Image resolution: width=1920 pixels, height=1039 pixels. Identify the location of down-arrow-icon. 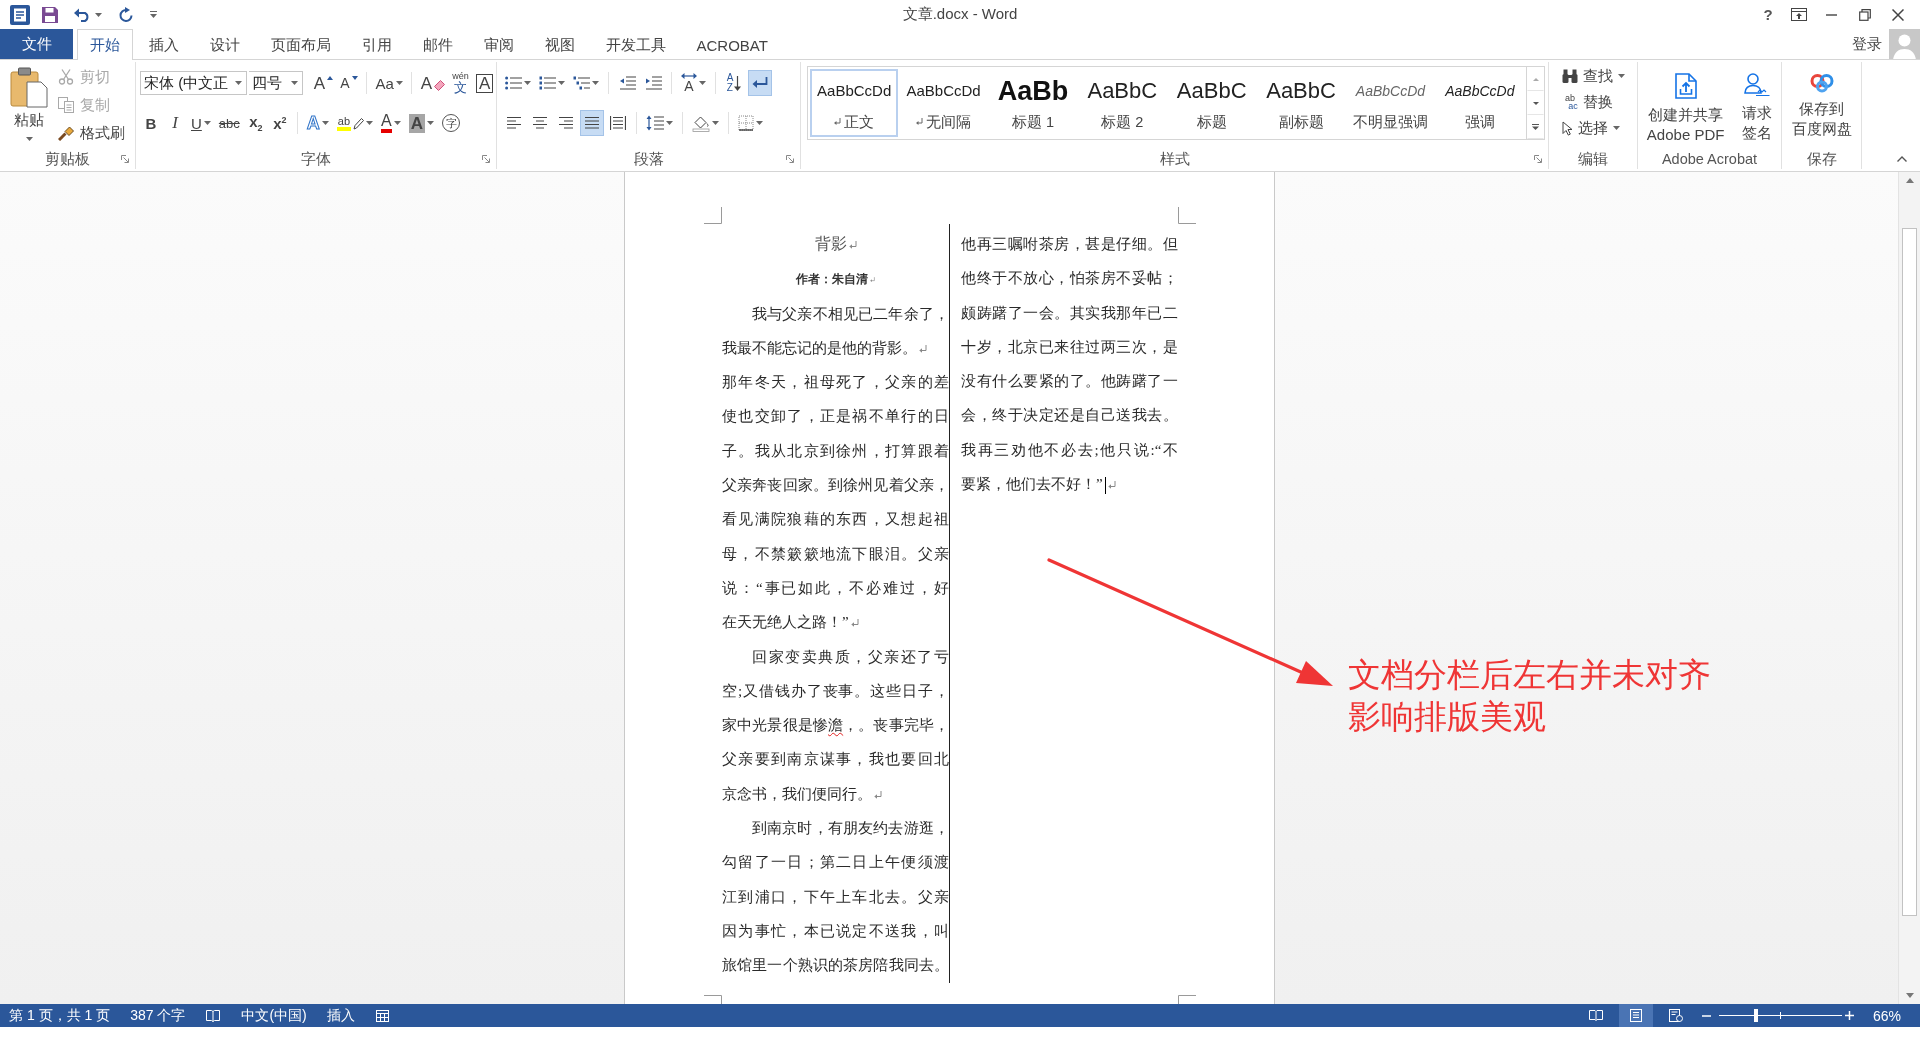
(738, 83).